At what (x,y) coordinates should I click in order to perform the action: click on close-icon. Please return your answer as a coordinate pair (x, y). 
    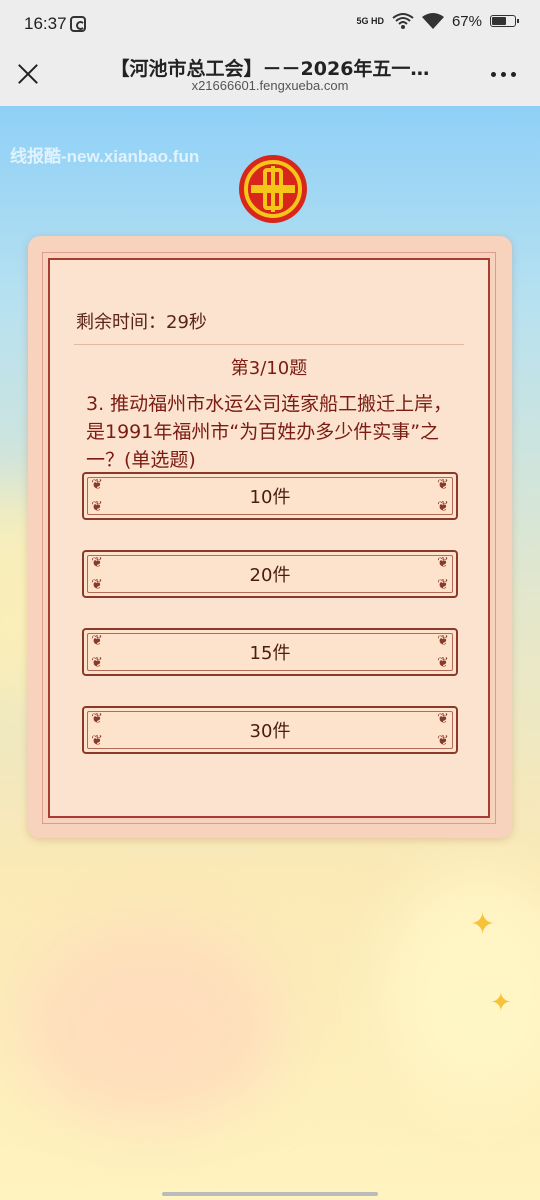
    Looking at the image, I should click on (28, 74).